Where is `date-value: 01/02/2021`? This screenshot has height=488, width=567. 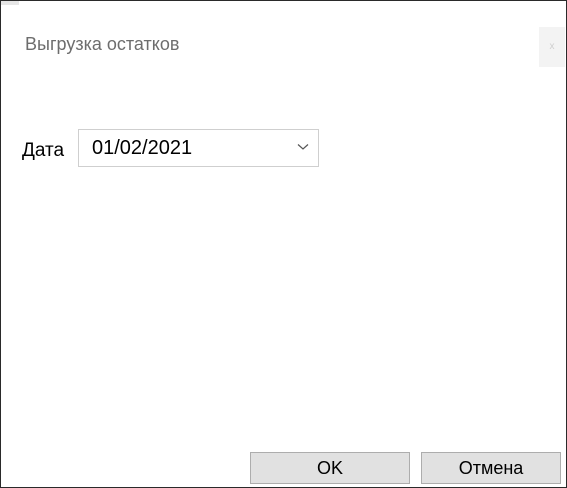 date-value: 01/02/2021 is located at coordinates (142, 148).